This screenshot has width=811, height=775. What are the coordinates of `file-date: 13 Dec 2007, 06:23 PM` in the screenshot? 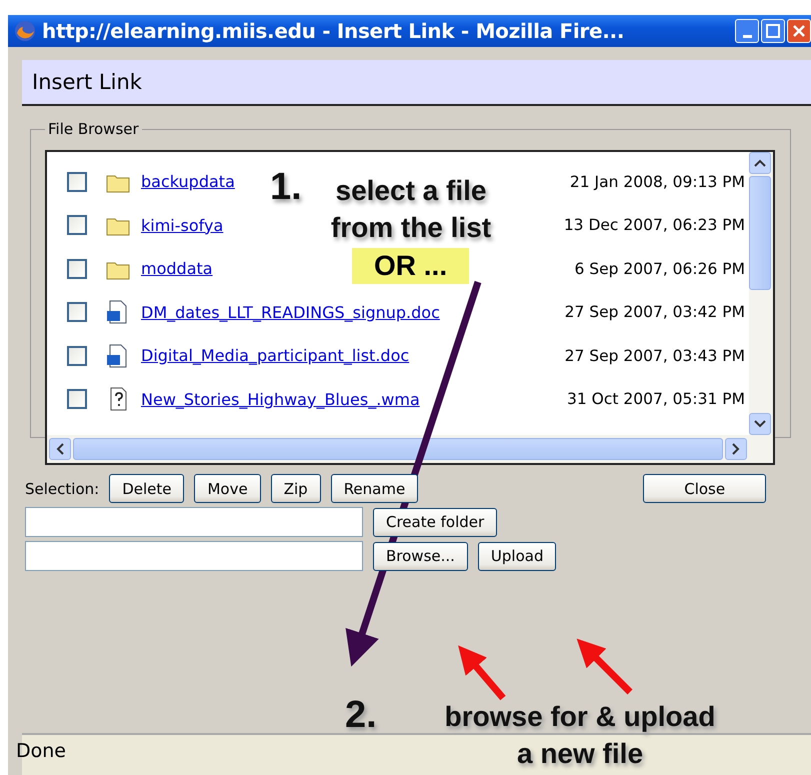 It's located at (654, 225).